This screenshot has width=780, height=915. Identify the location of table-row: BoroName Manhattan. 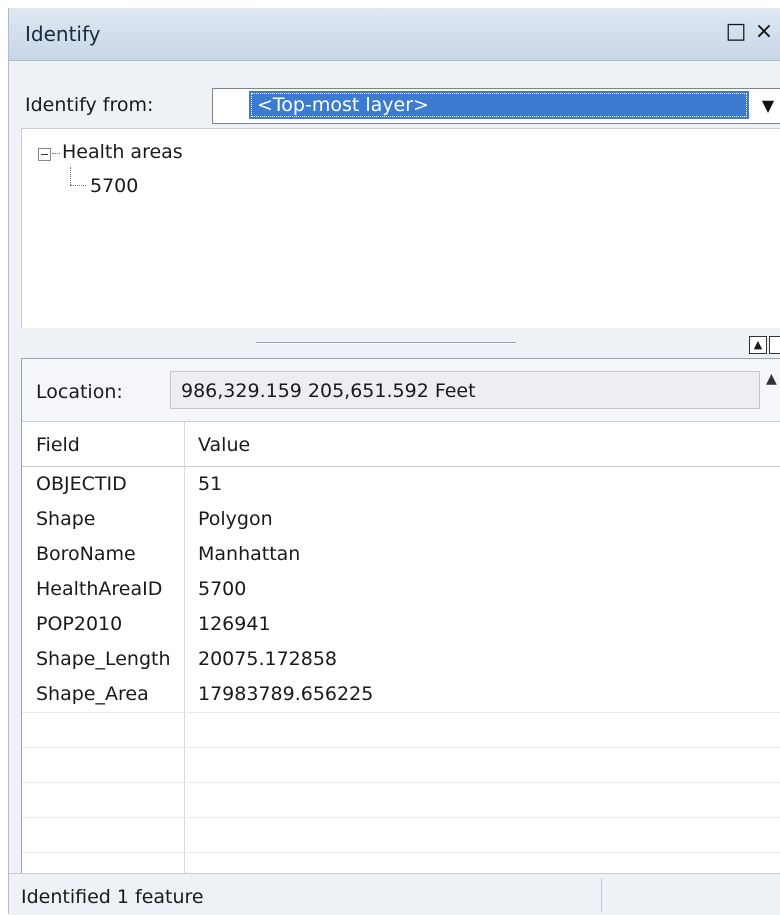
(401, 554).